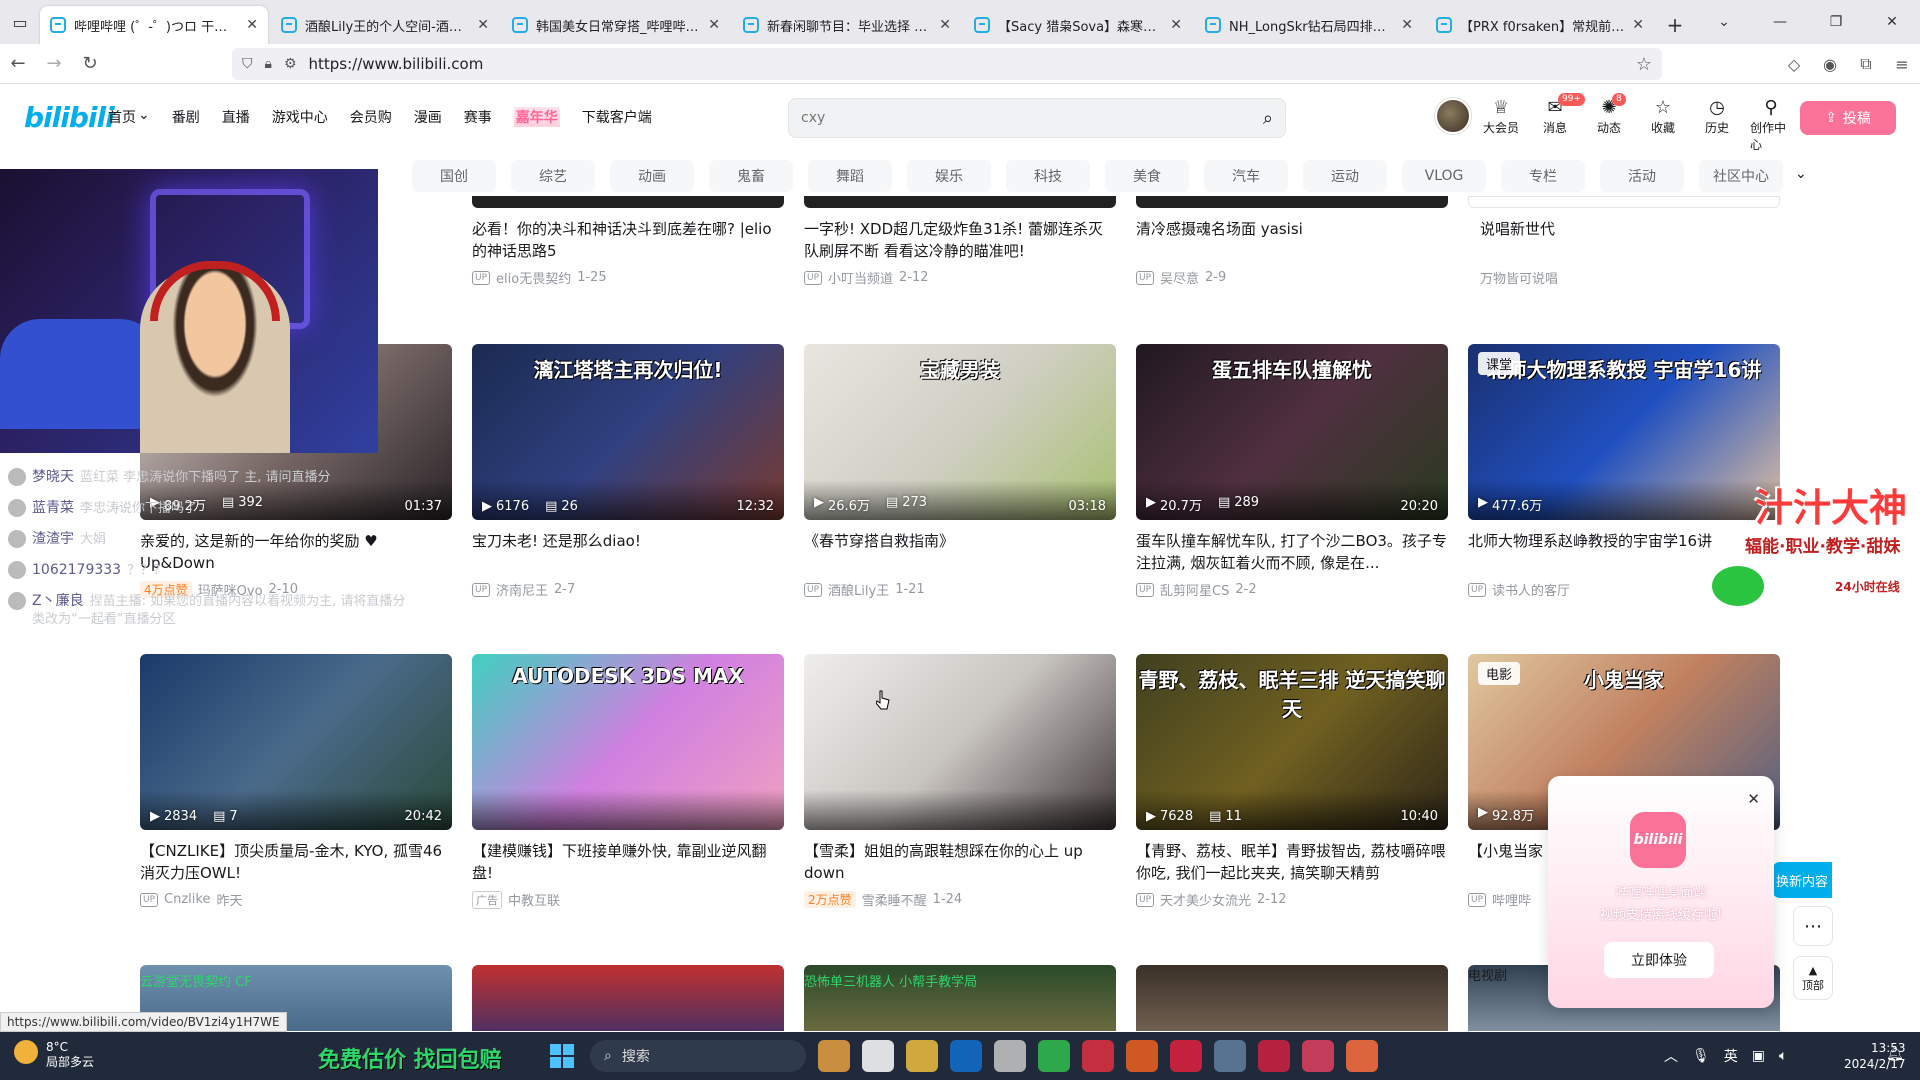 This screenshot has width=1920, height=1080. I want to click on video-title: 宝刀未老! 还是那么diao!, so click(628, 552).